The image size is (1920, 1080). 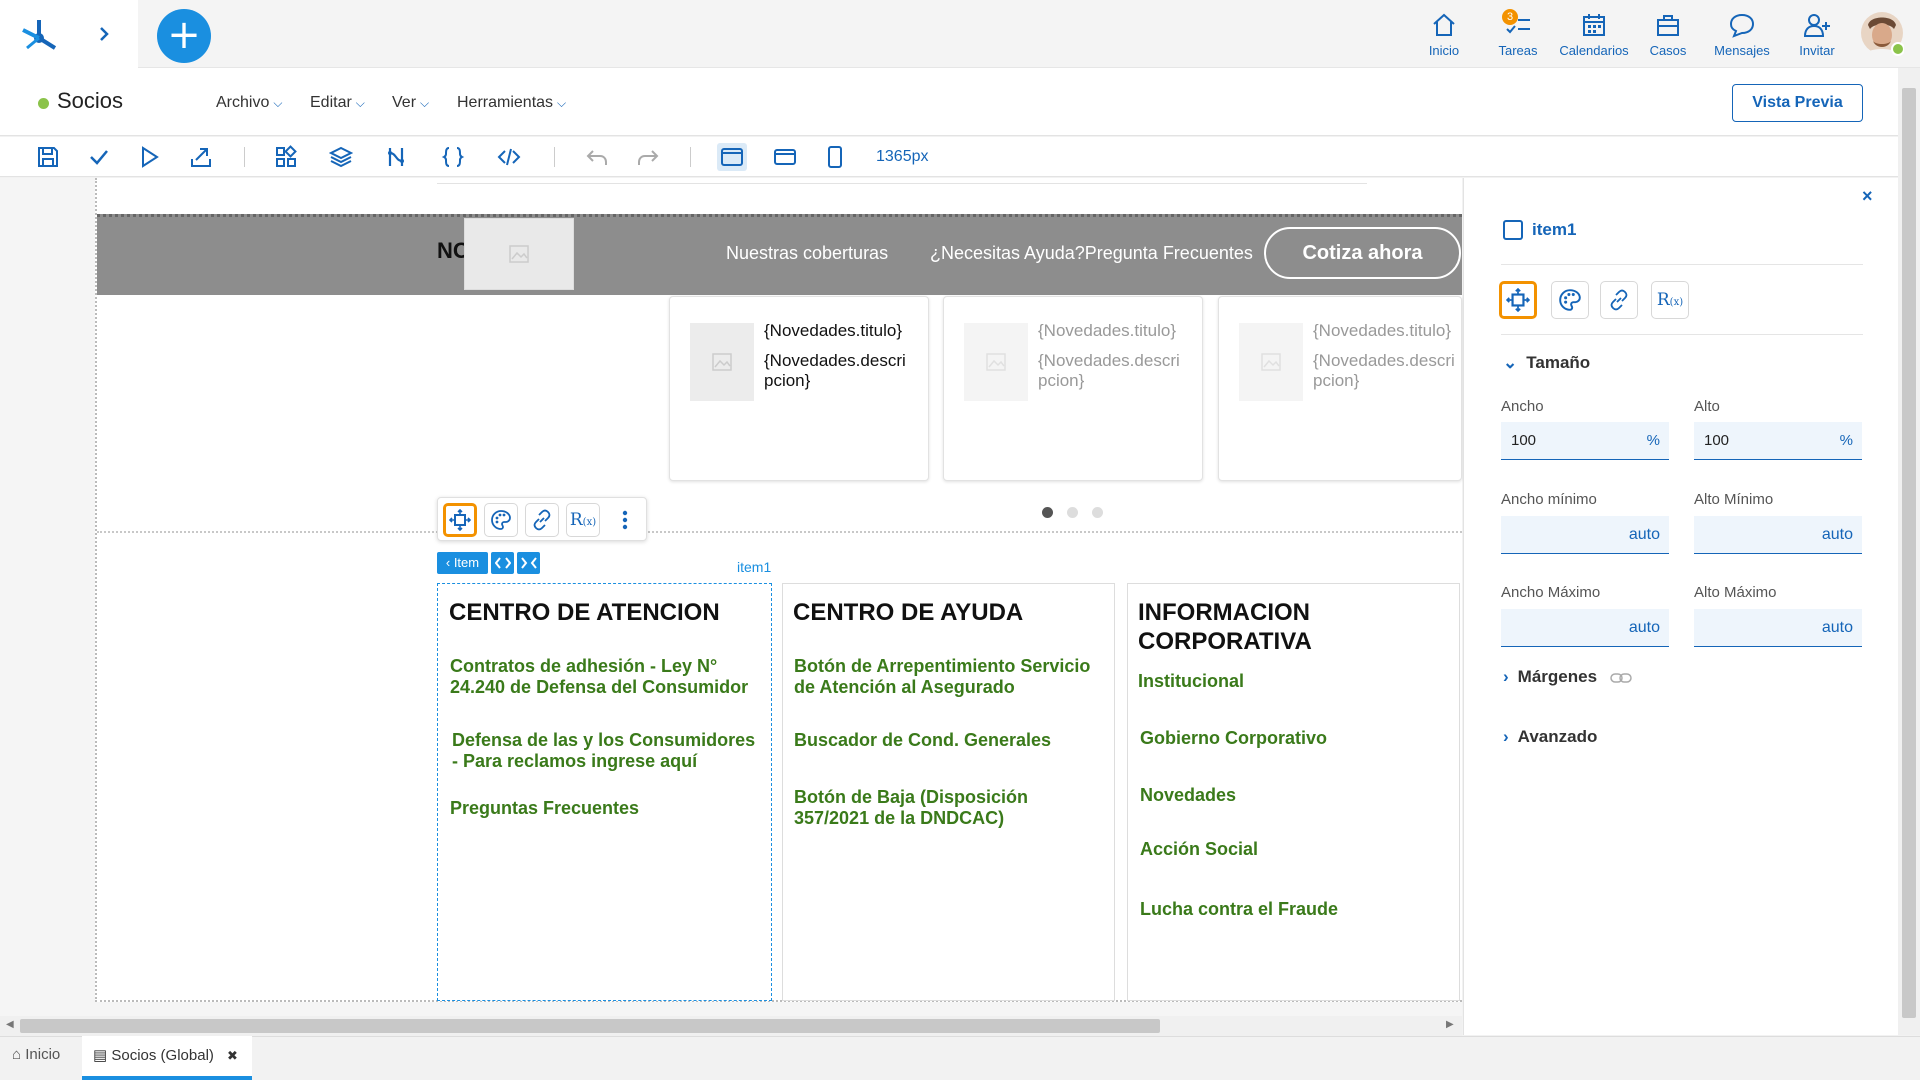 I want to click on panel-style-tab, so click(x=1570, y=300).